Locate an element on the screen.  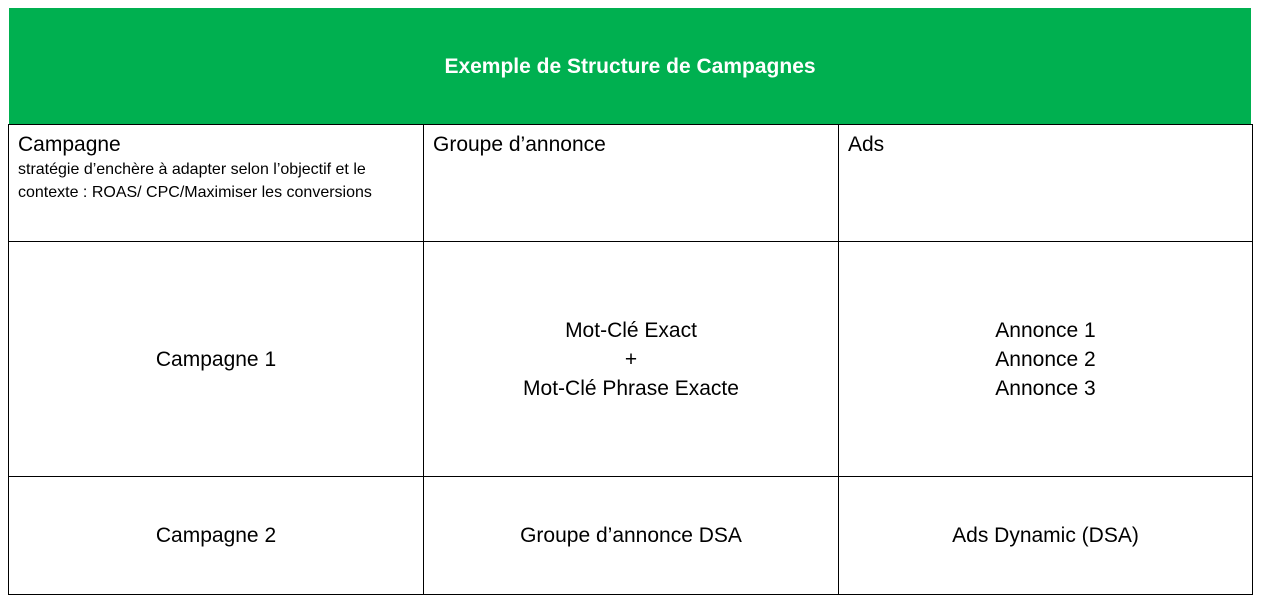
cell-groupe-1: Mot-Clé Exact + Mot-Clé Phrase Exacte is located at coordinates (631, 359).